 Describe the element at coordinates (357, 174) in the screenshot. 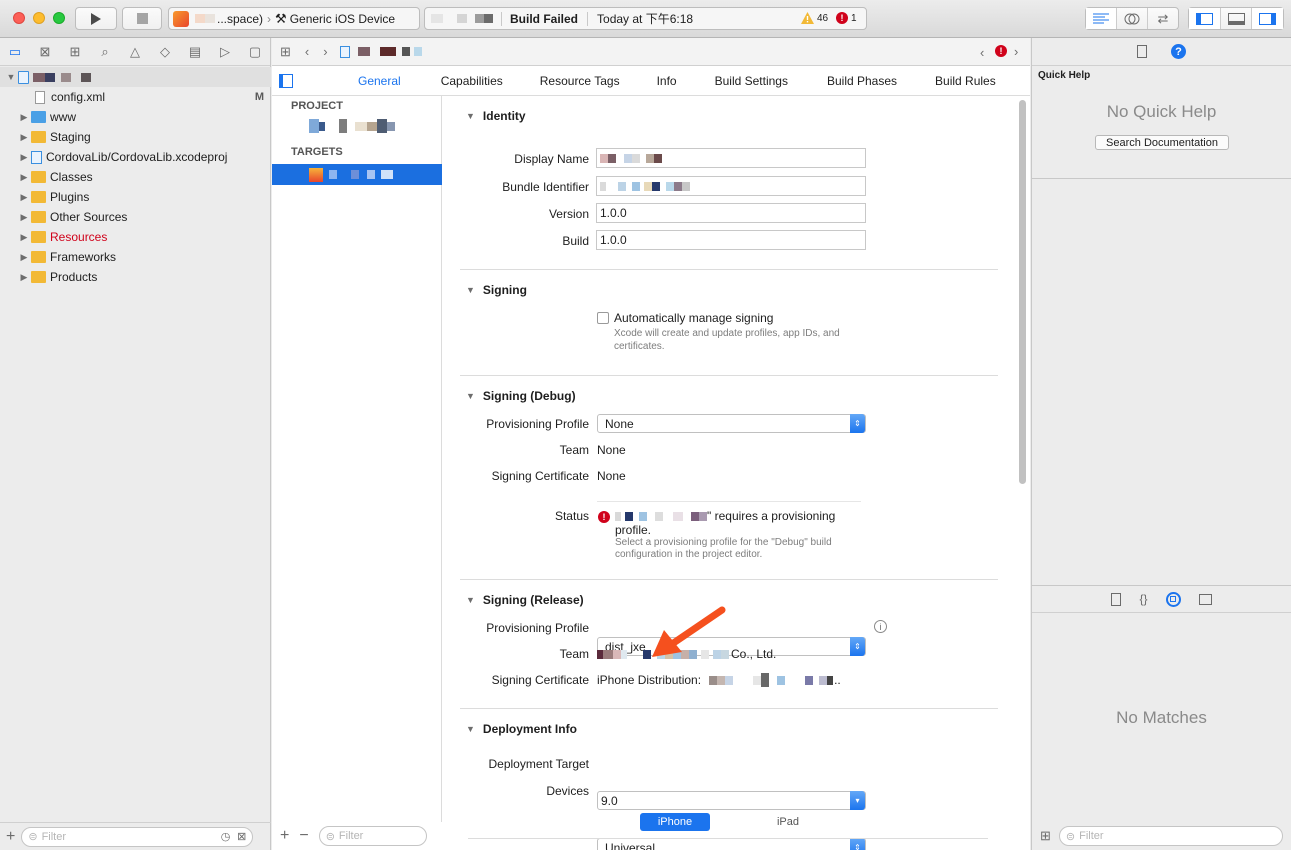

I see `target-item-selected` at that location.